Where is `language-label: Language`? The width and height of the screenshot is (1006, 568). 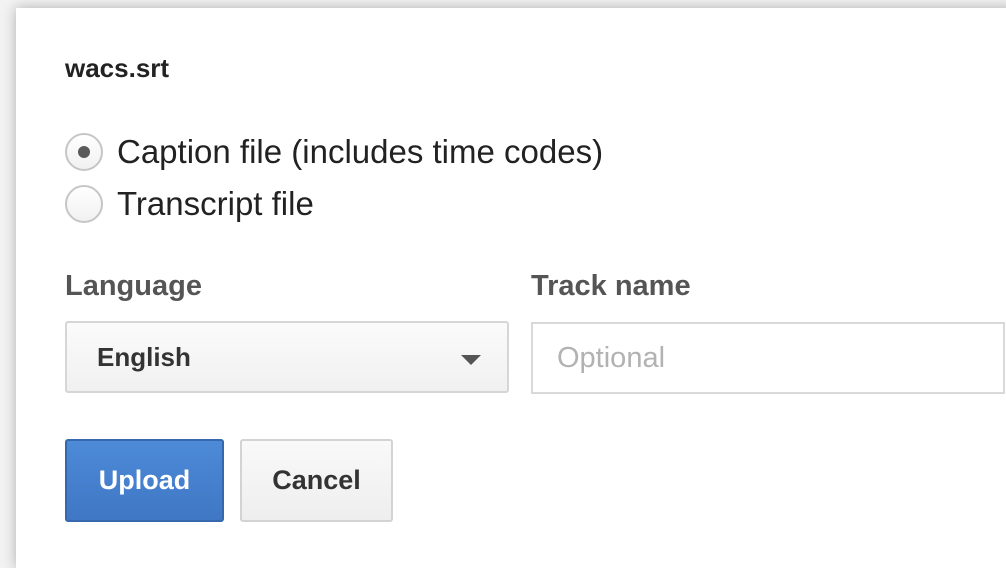 language-label: Language is located at coordinates (133, 286).